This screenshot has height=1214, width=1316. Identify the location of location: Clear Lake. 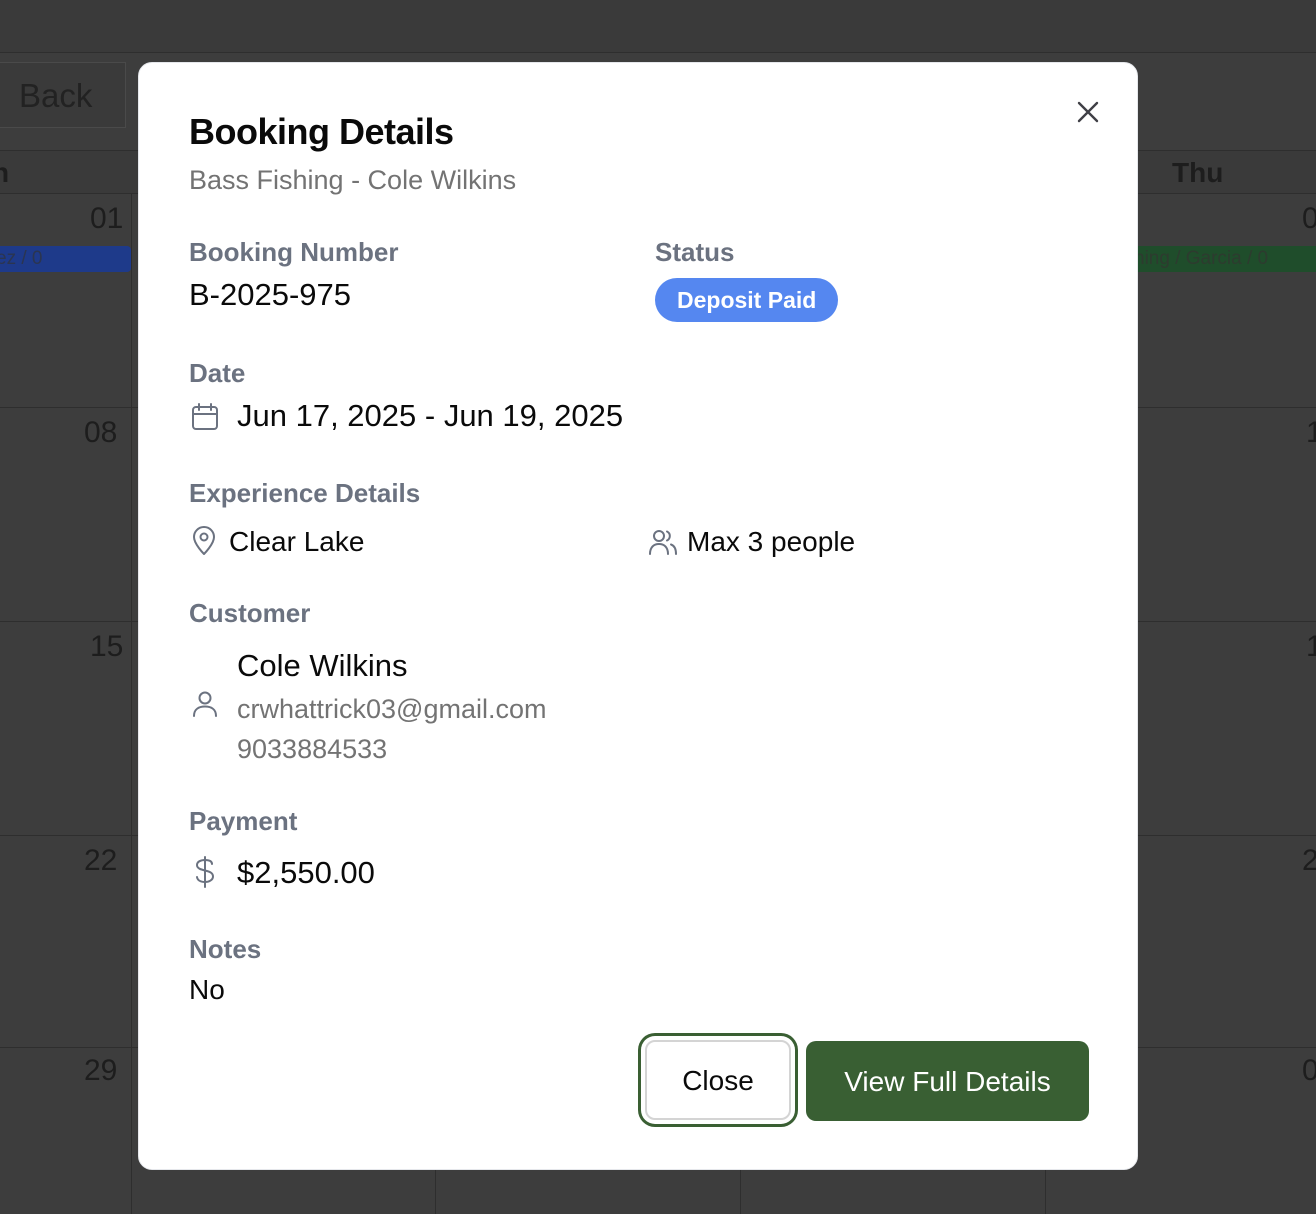
(297, 541).